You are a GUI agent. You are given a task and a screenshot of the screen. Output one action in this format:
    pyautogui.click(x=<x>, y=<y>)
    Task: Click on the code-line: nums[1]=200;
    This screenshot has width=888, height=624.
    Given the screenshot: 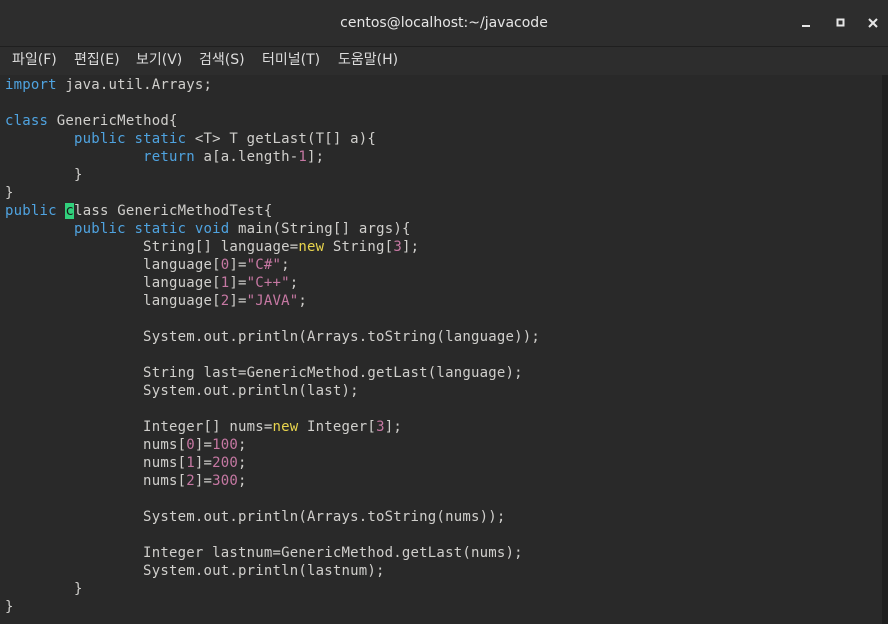 What is the action you would take?
    pyautogui.click(x=126, y=463)
    